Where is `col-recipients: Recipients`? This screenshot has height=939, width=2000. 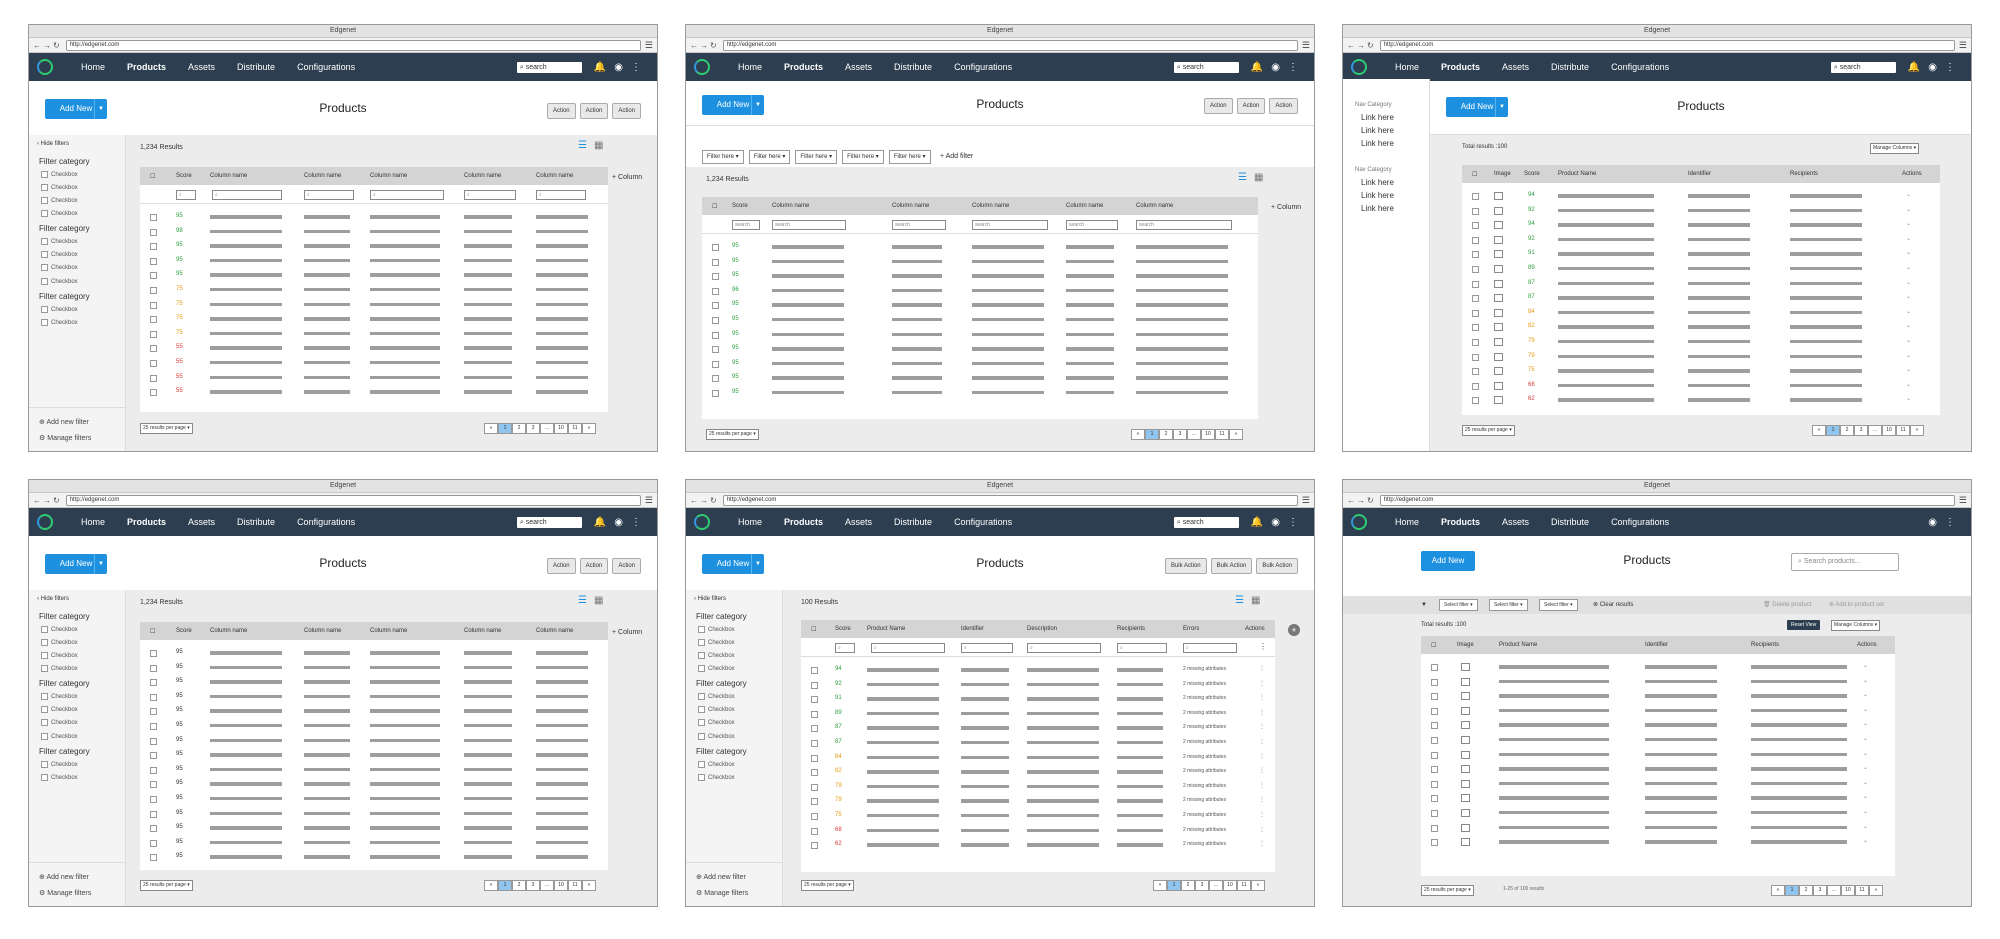 col-recipients: Recipients is located at coordinates (1765, 645).